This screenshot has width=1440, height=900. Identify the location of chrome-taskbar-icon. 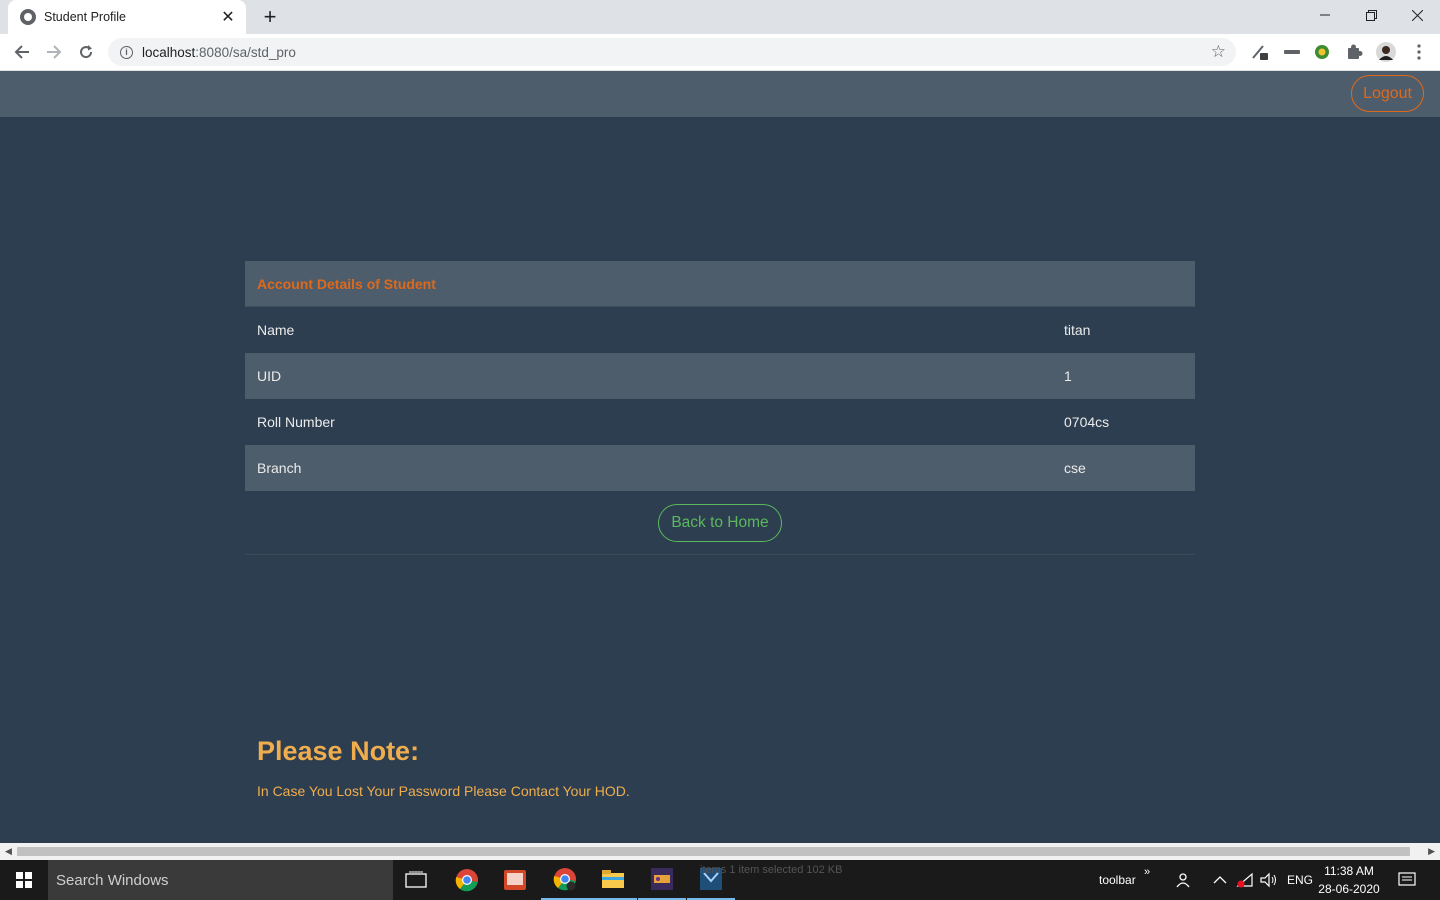
(467, 880).